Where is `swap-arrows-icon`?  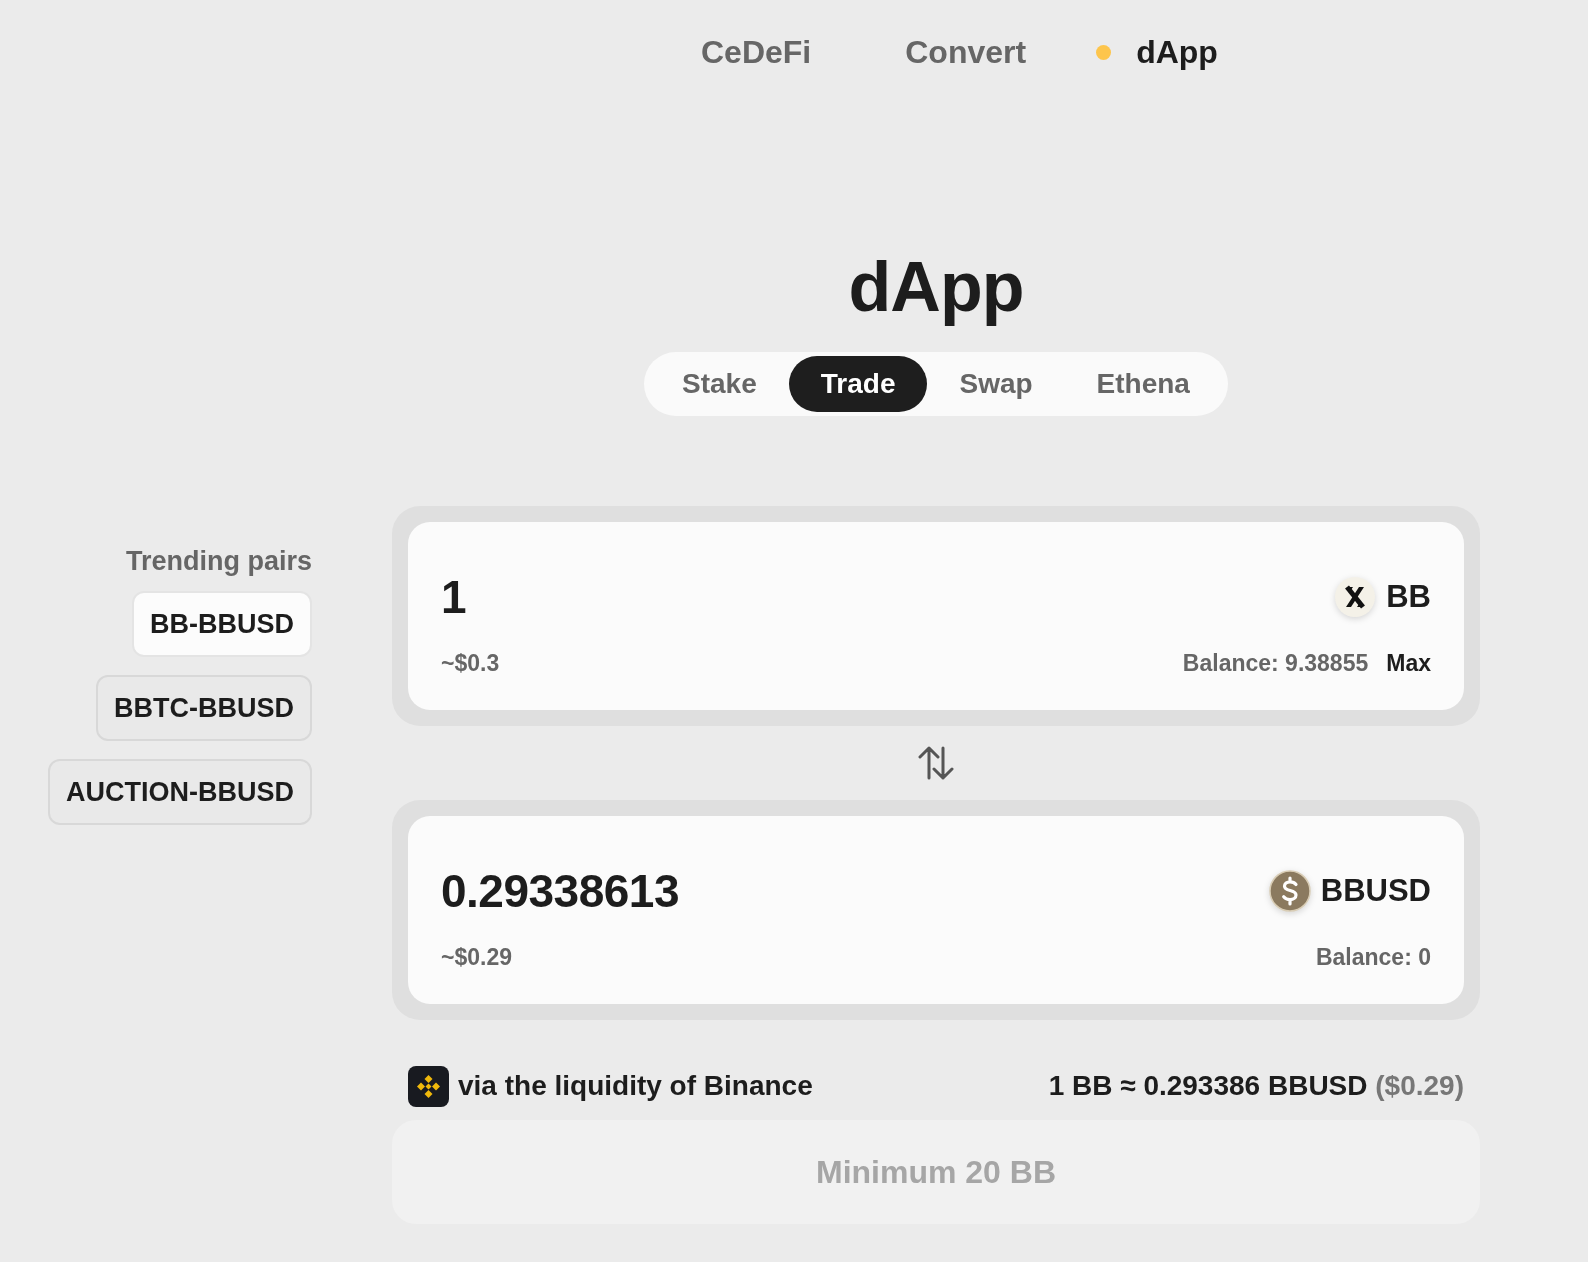
swap-arrows-icon is located at coordinates (936, 763).